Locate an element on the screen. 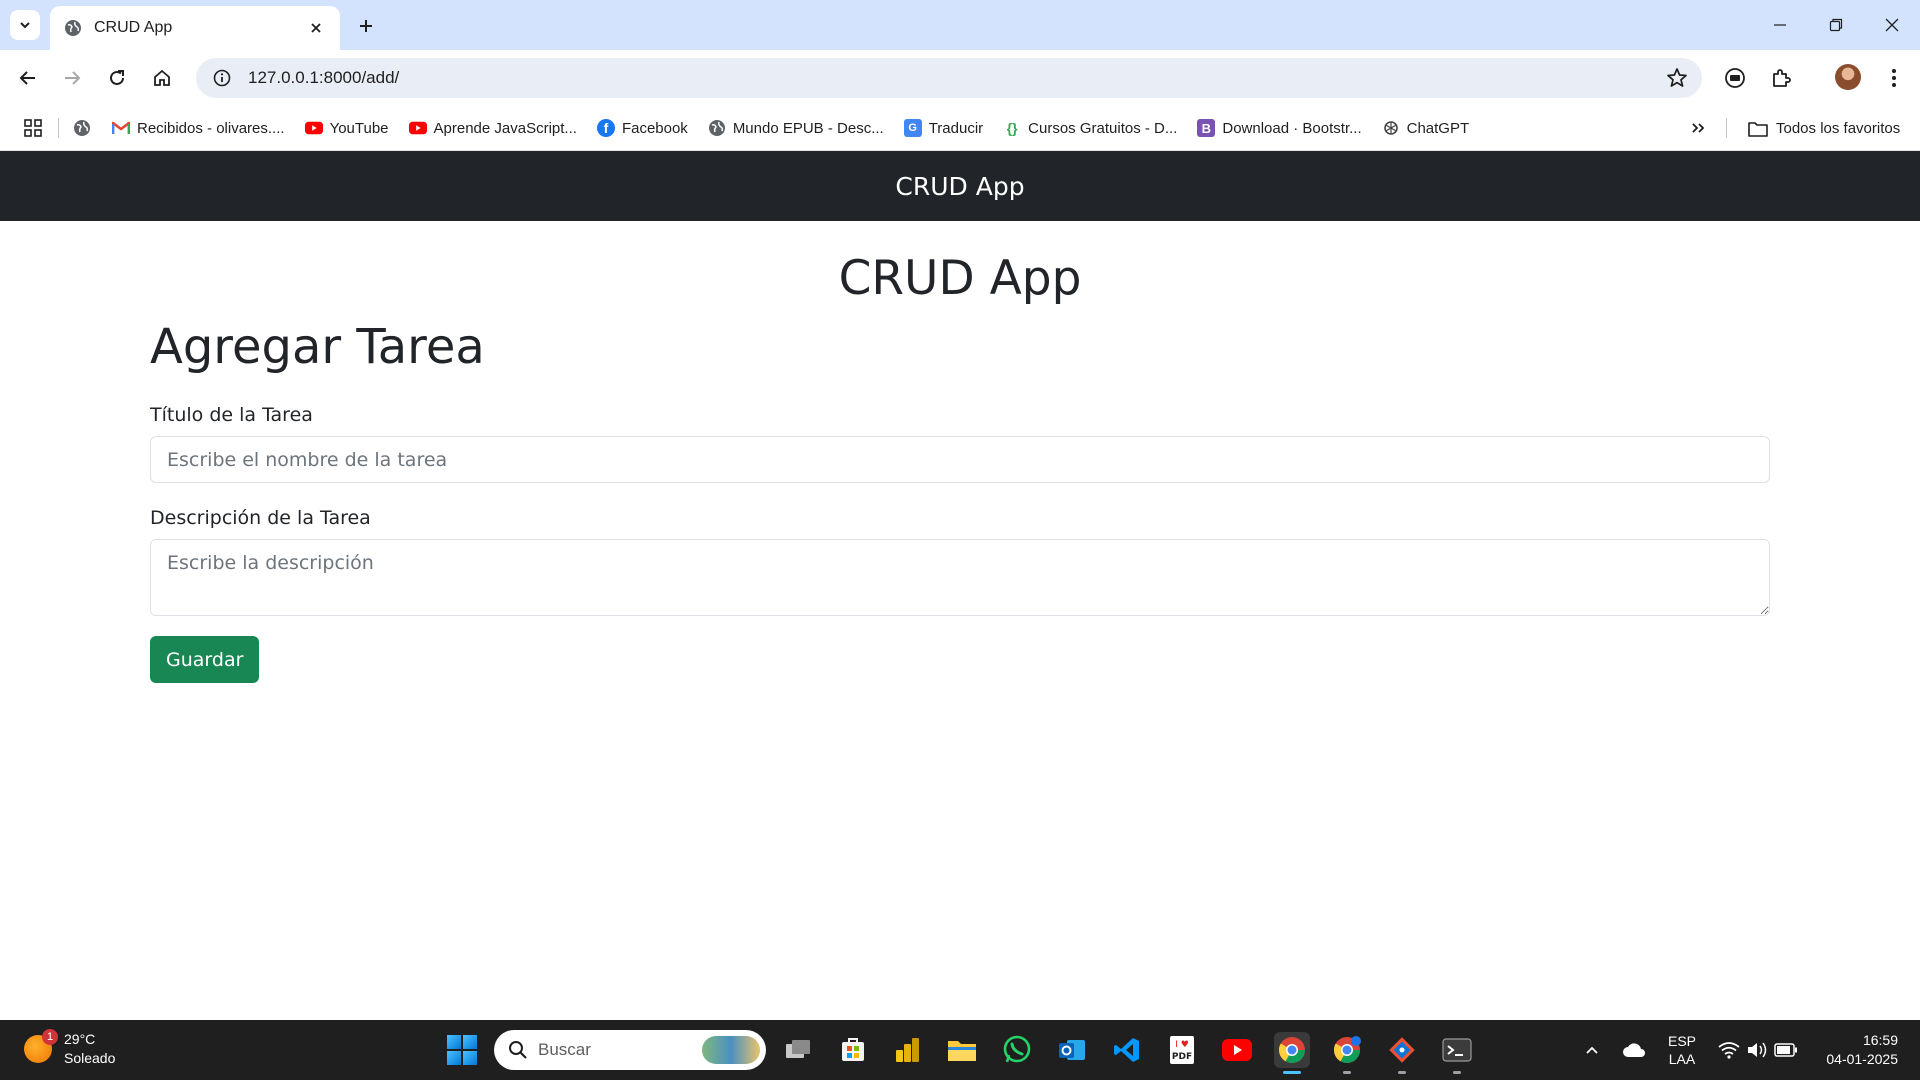 This screenshot has width=1920, height=1080. translate-icon: G is located at coordinates (912, 128).